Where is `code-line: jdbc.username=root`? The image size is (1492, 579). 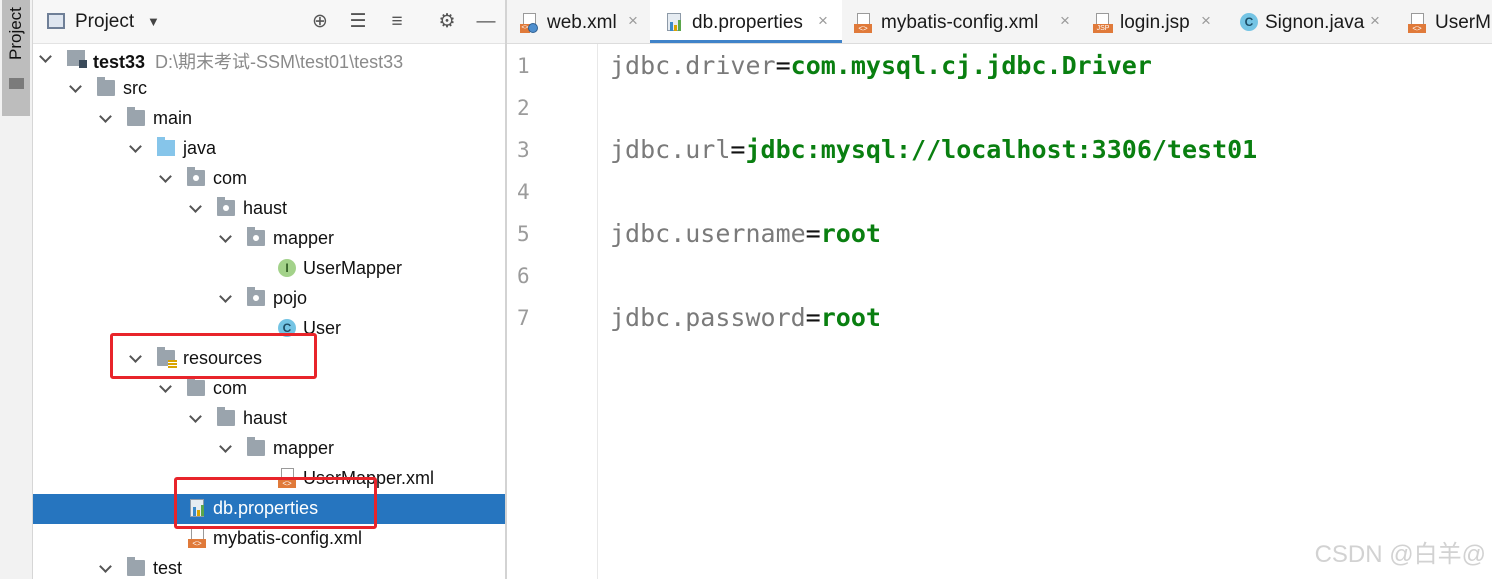
code-line: jdbc.username=root is located at coordinates (745, 233).